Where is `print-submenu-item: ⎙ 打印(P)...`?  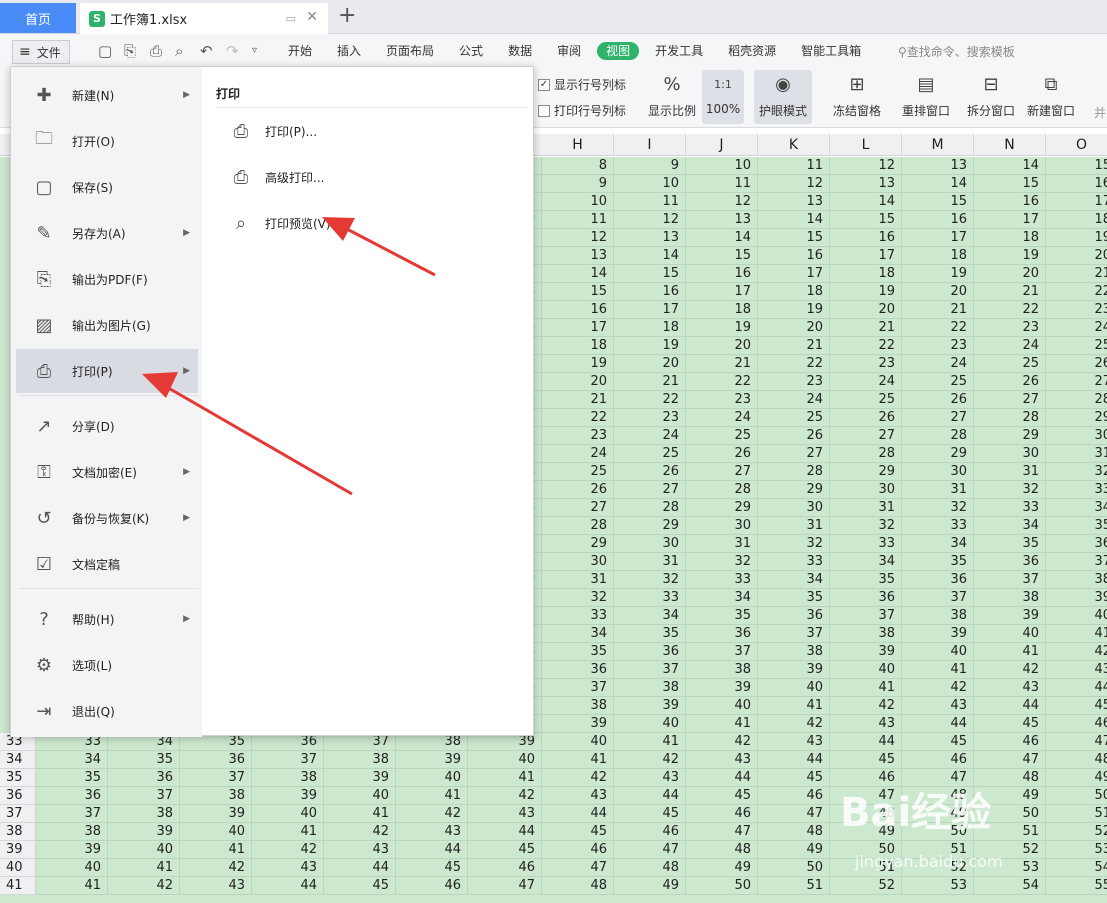 print-submenu-item: ⎙ 打印(P)... is located at coordinates (273, 131).